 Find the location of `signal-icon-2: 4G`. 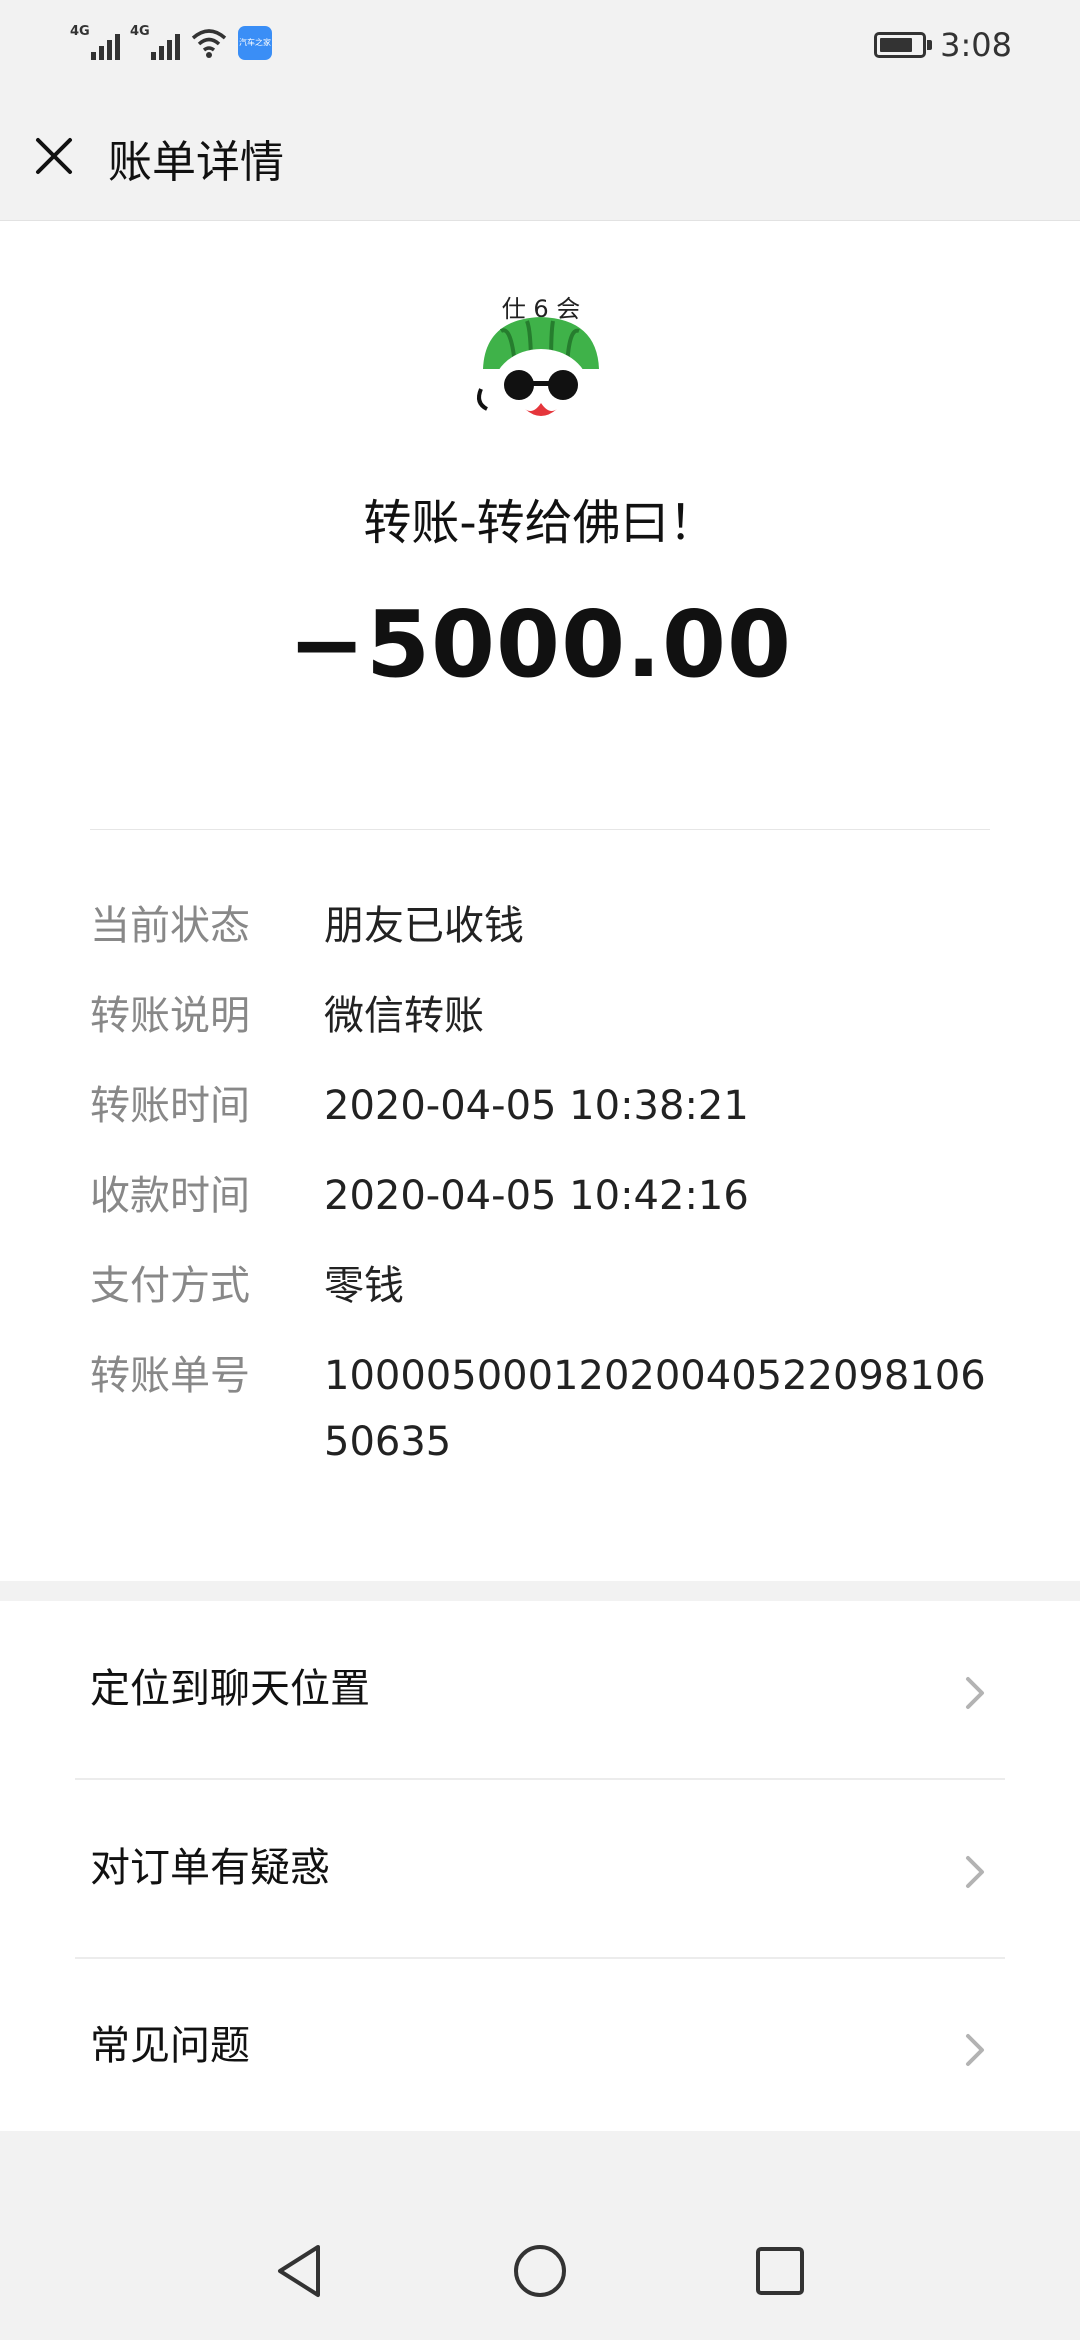

signal-icon-2: 4G is located at coordinates (155, 42).